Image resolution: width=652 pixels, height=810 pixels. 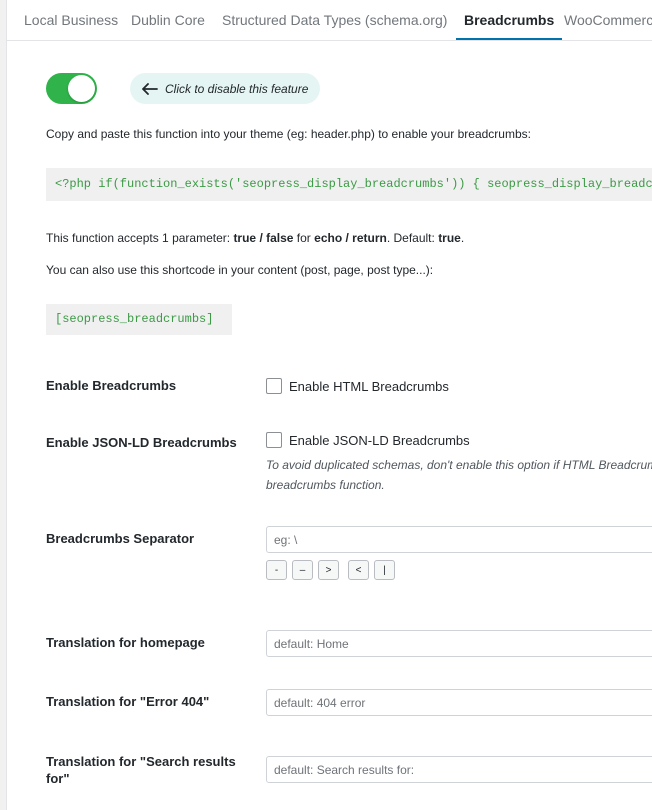 I want to click on param-note-values: true / false, so click(x=263, y=238).